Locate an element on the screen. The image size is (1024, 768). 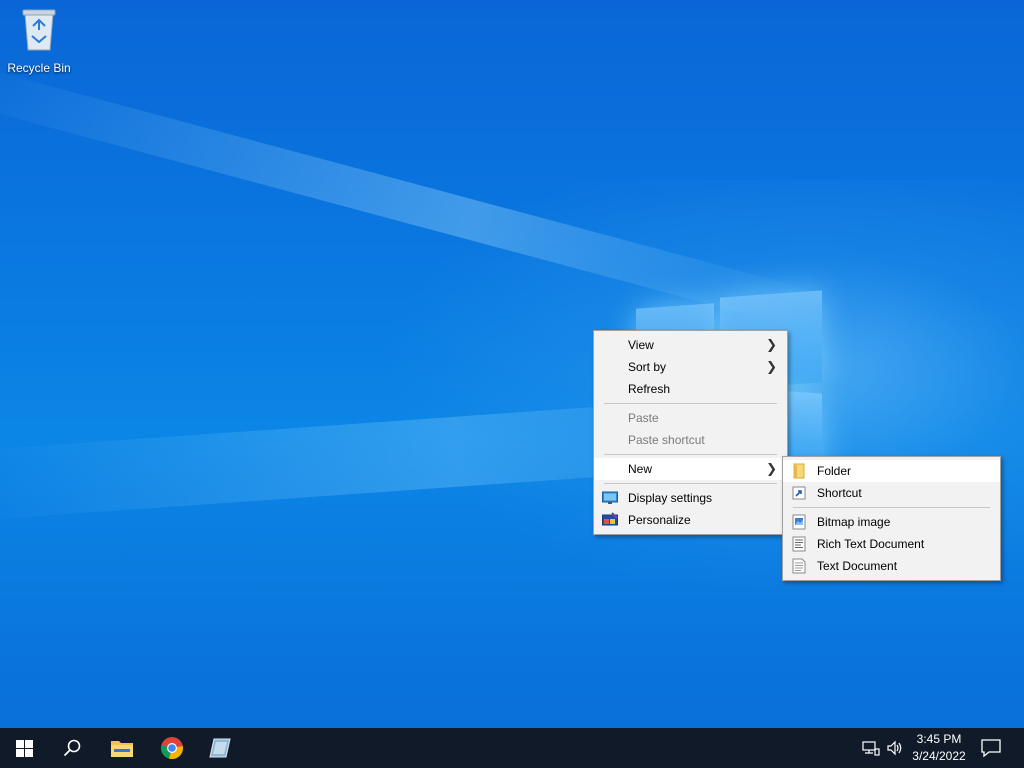
menu-item-label: Rich Text Document is located at coordinates (871, 544).